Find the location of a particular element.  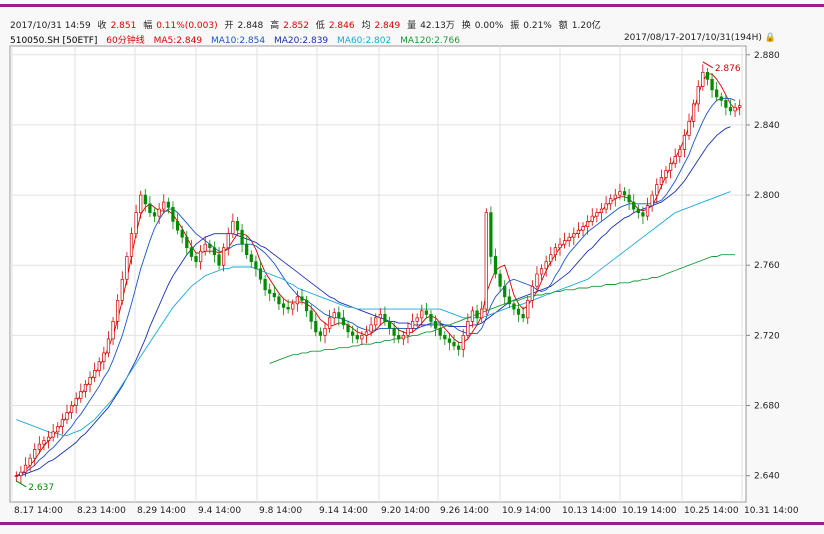

y-tick-label: 2.800 is located at coordinates (767, 196).